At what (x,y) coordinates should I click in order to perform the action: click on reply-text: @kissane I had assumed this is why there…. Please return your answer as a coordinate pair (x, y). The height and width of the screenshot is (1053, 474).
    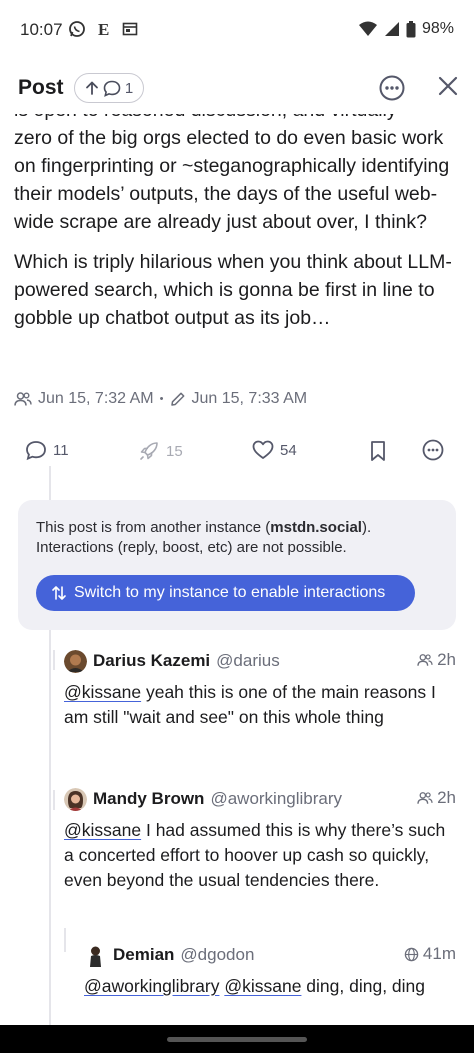
    Looking at the image, I should click on (255, 855).